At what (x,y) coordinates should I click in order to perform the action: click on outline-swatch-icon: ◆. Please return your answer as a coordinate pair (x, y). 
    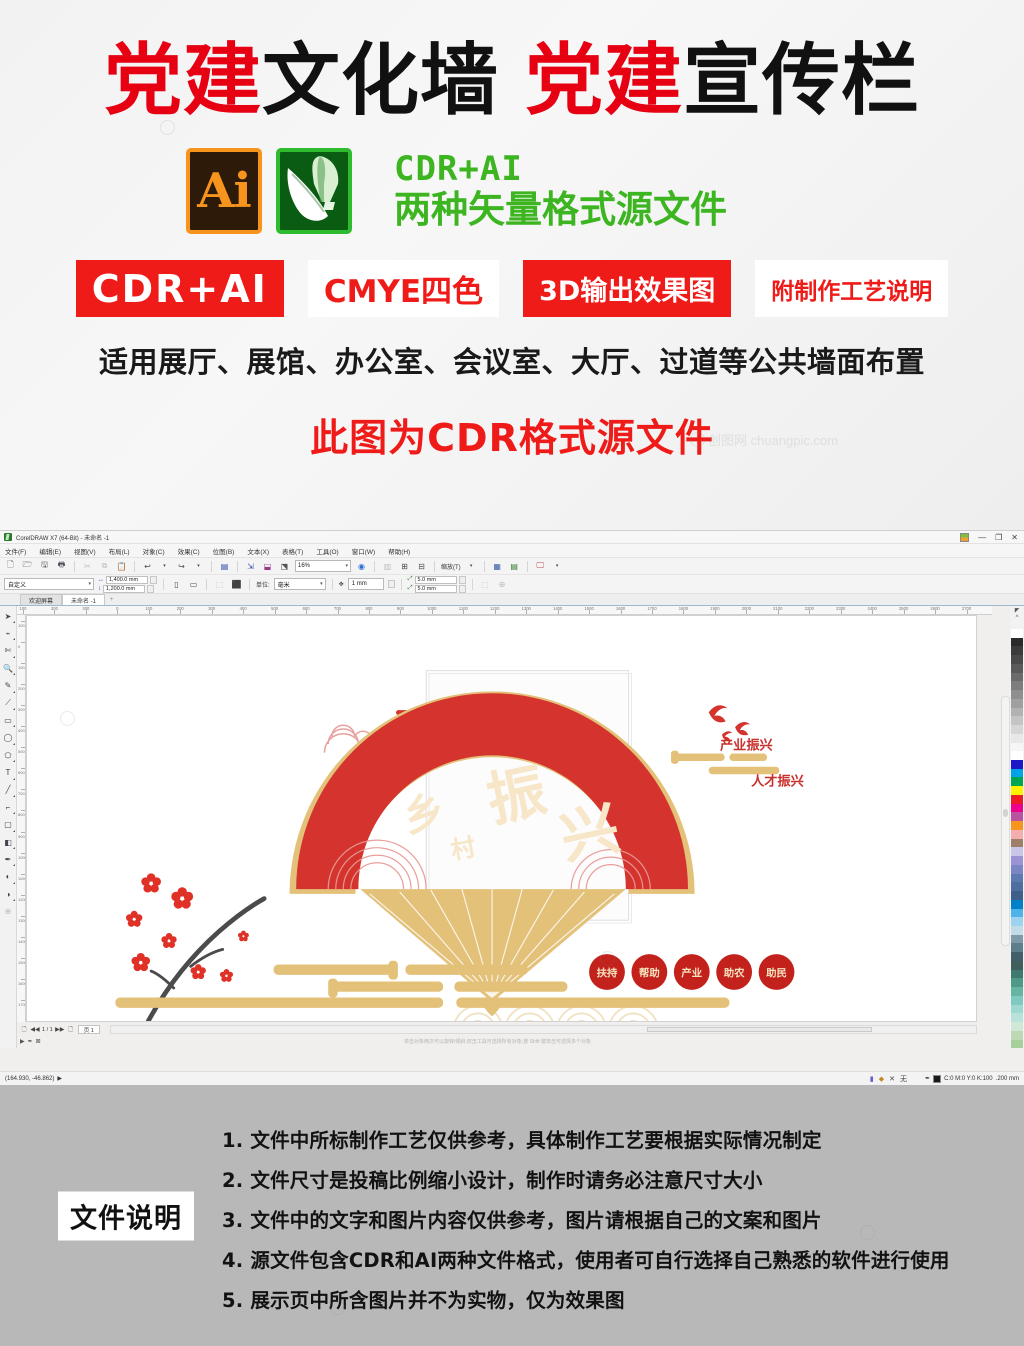
    Looking at the image, I should click on (881, 1079).